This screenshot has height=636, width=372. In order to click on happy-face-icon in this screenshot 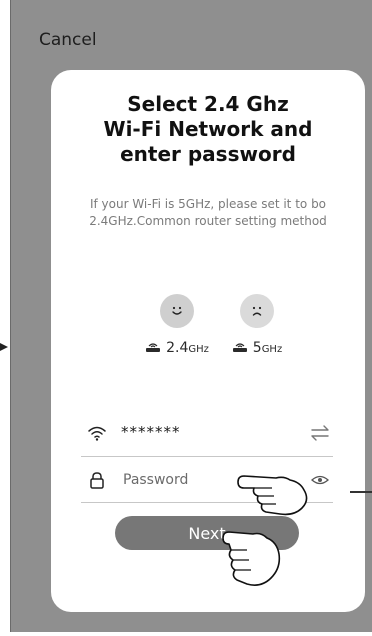, I will do `click(177, 311)`.